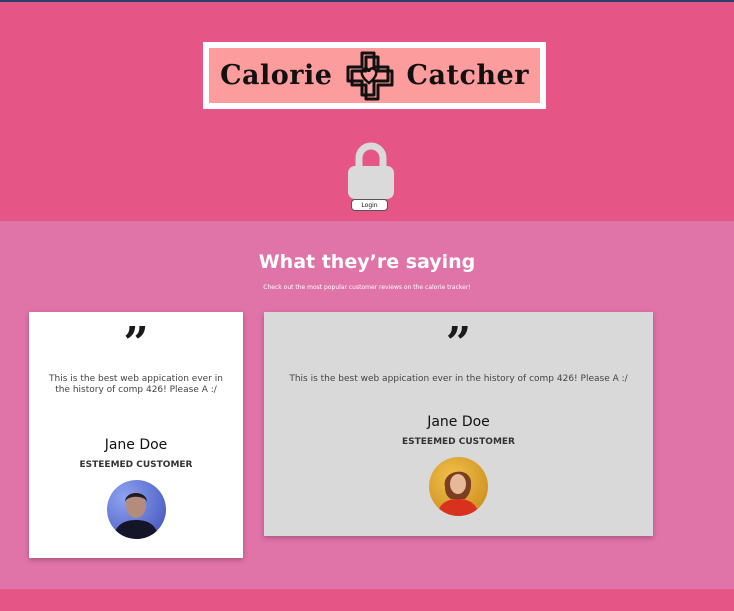 The height and width of the screenshot is (611, 734). Describe the element at coordinates (276, 75) in the screenshot. I see `logo-word-left: Calorie` at that location.